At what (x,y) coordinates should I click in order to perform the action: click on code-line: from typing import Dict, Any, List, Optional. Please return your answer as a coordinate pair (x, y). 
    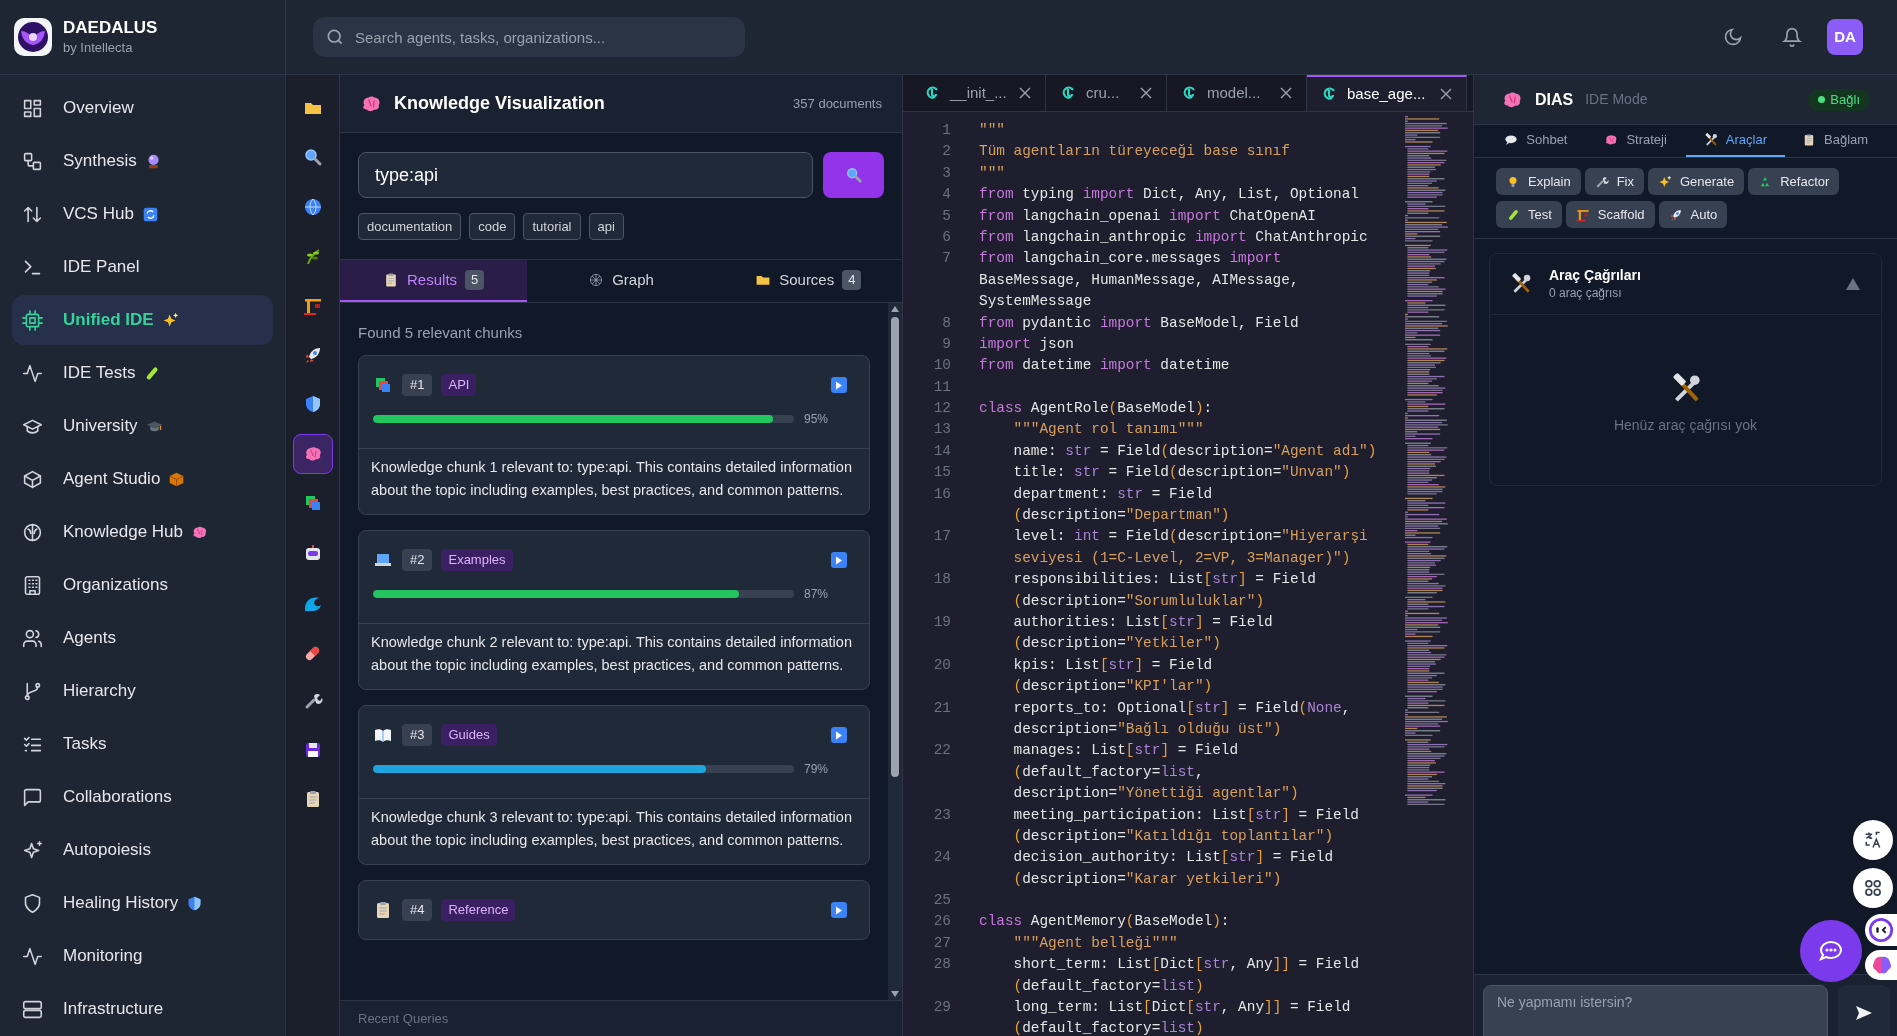
    Looking at the image, I should click on (1169, 195).